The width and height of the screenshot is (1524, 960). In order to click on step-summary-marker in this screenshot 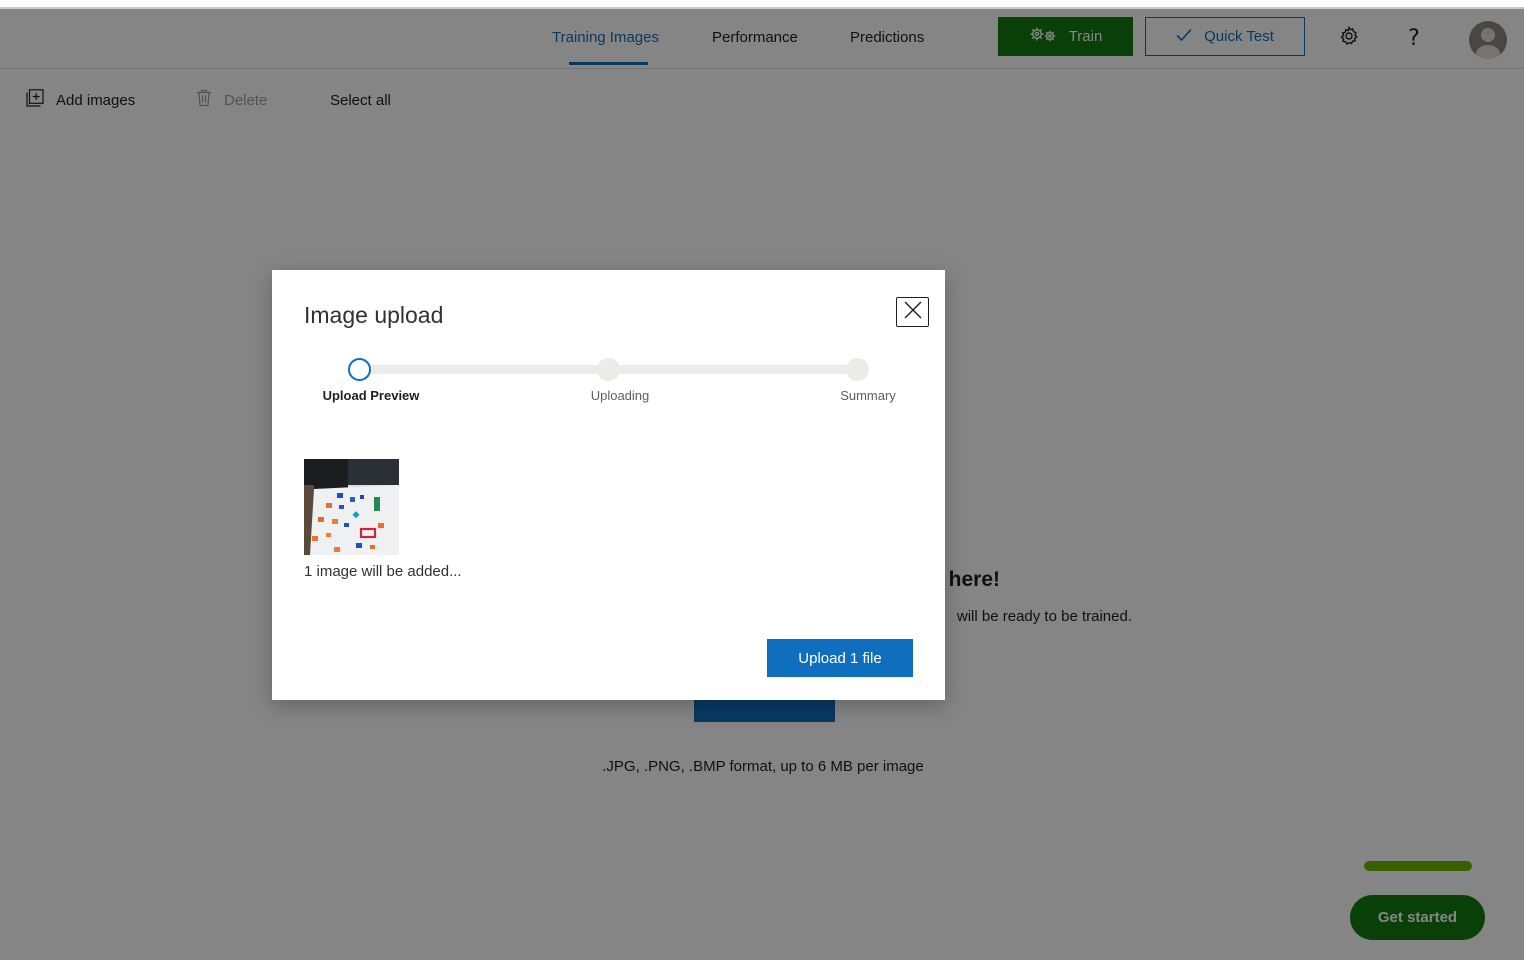, I will do `click(857, 369)`.